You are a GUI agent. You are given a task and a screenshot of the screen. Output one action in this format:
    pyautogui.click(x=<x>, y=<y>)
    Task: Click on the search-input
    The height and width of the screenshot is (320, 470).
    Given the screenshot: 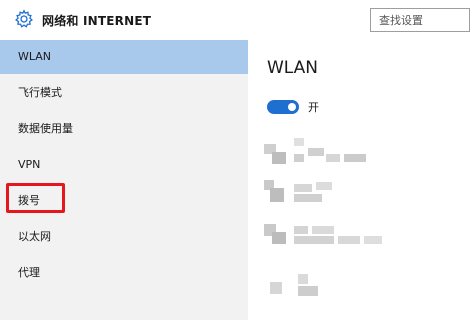 What is the action you would take?
    pyautogui.click(x=420, y=20)
    